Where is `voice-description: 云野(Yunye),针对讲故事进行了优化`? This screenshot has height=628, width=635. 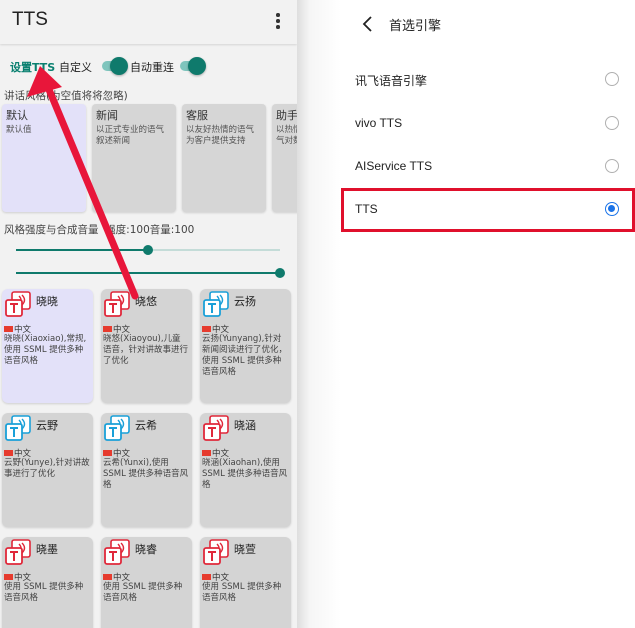 voice-description: 云野(Yunye),针对讲故事进行了优化 is located at coordinates (47, 468).